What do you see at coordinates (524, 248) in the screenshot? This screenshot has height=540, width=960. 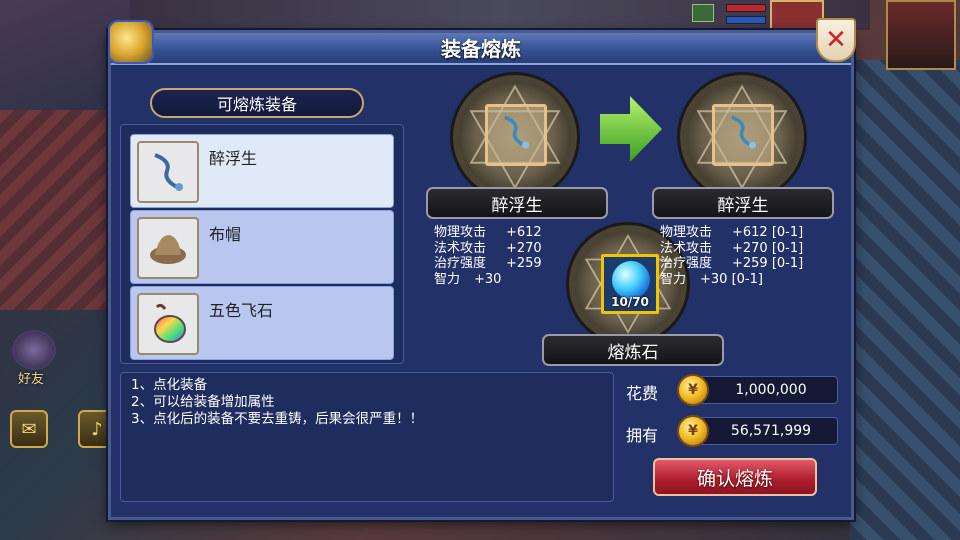 I see `stat-value: +270` at bounding box center [524, 248].